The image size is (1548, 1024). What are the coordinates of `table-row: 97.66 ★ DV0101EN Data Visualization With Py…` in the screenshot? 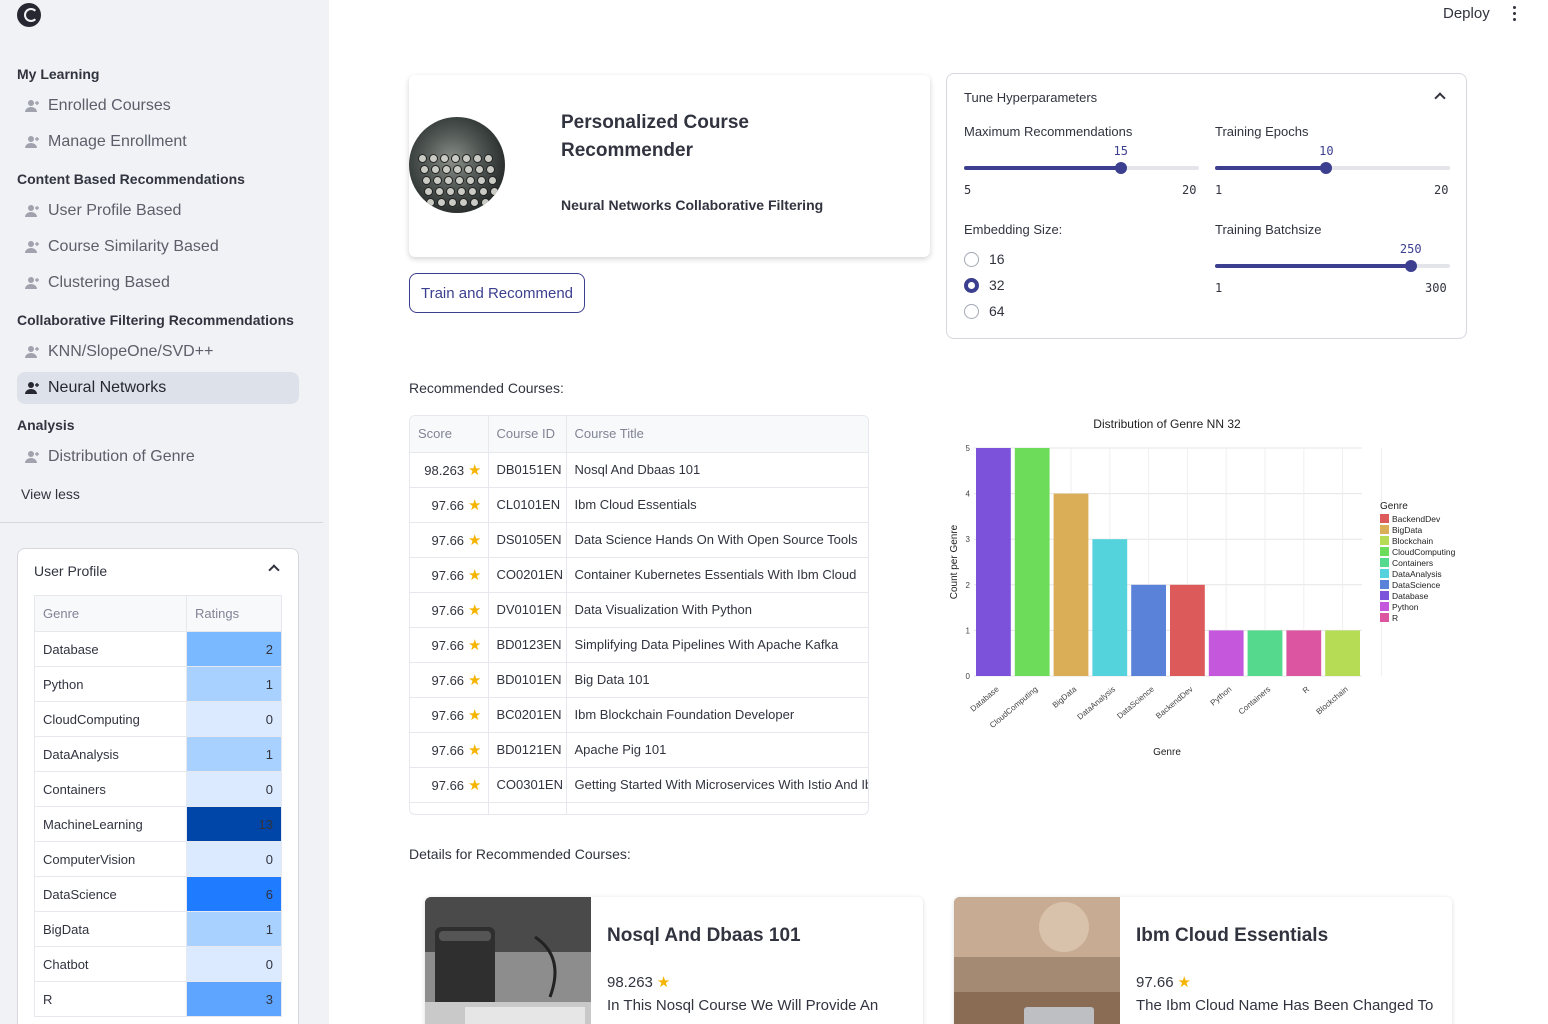 It's located at (639, 610).